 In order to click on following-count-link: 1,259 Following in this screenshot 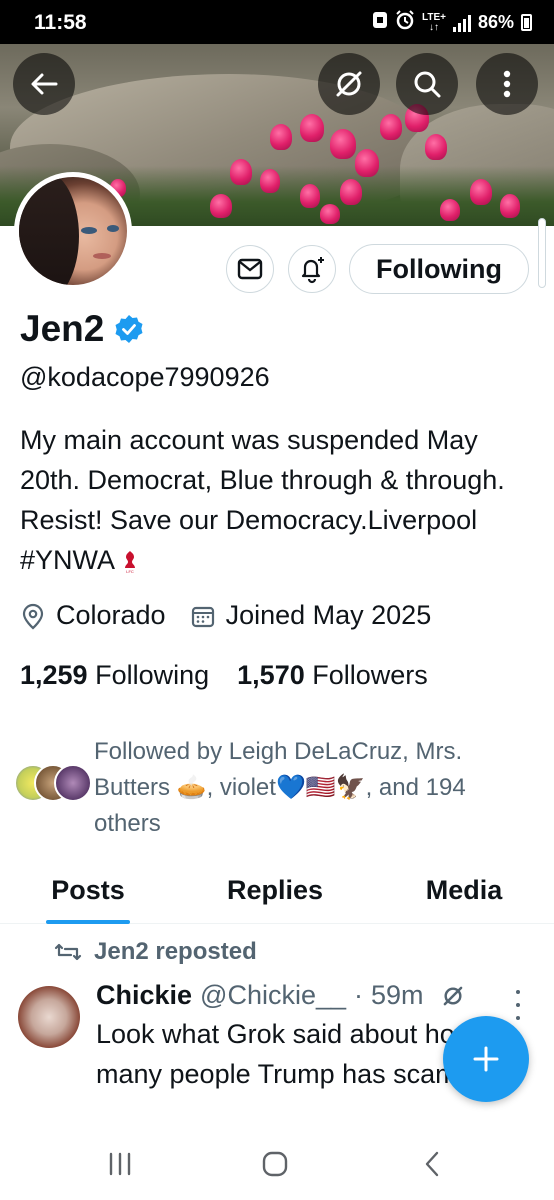, I will do `click(114, 675)`.